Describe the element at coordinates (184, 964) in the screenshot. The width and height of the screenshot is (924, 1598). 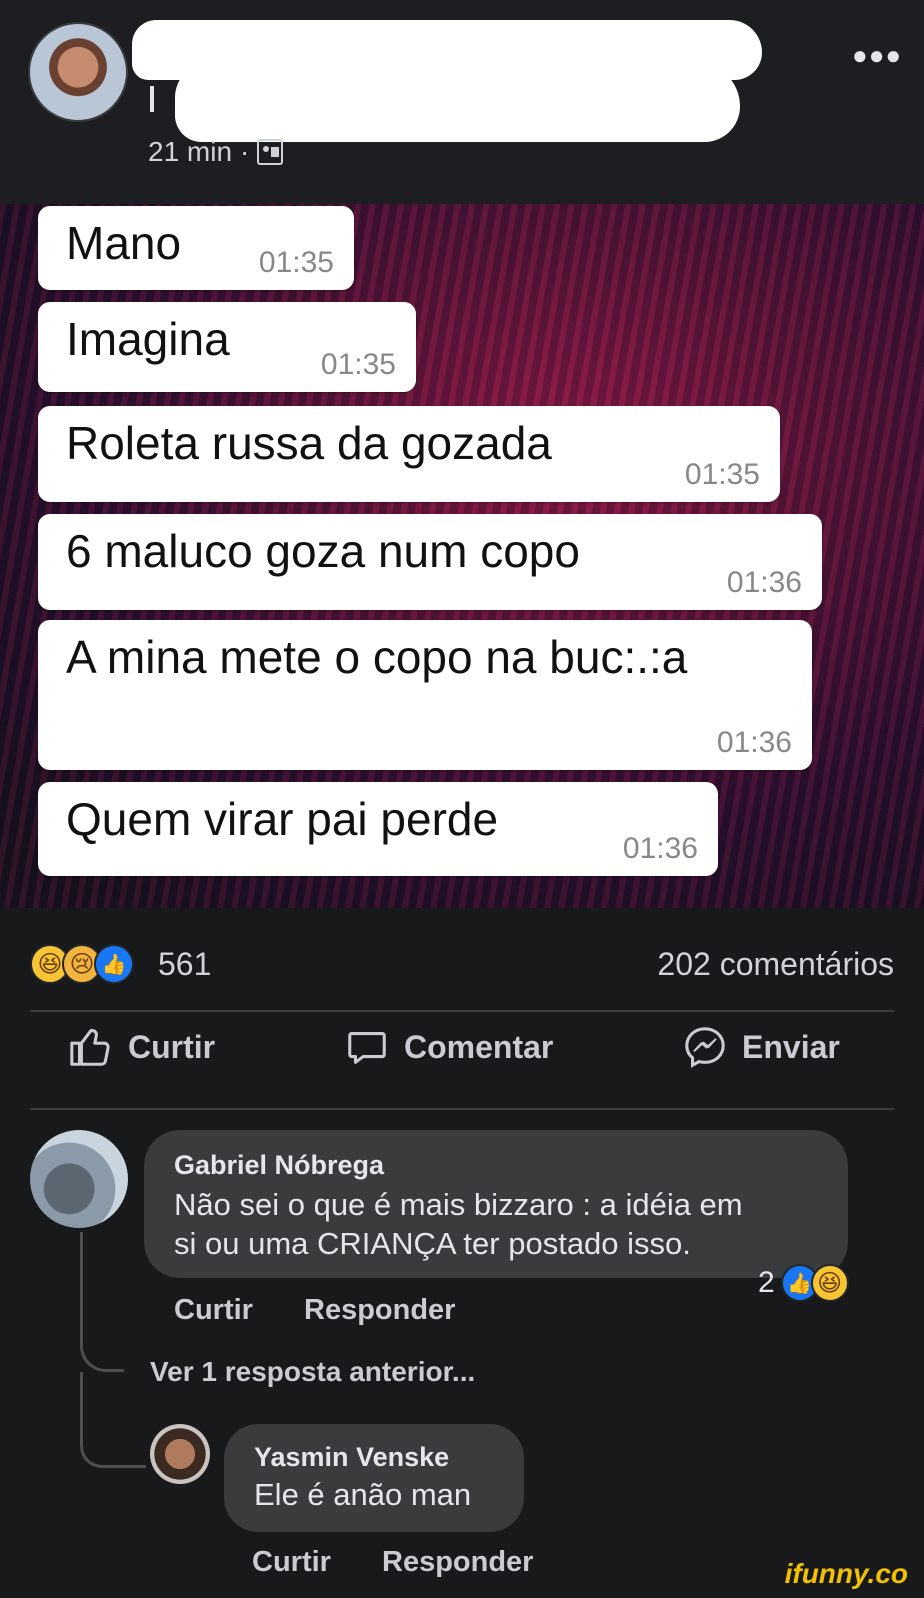
I see `reaction-count: 561` at that location.